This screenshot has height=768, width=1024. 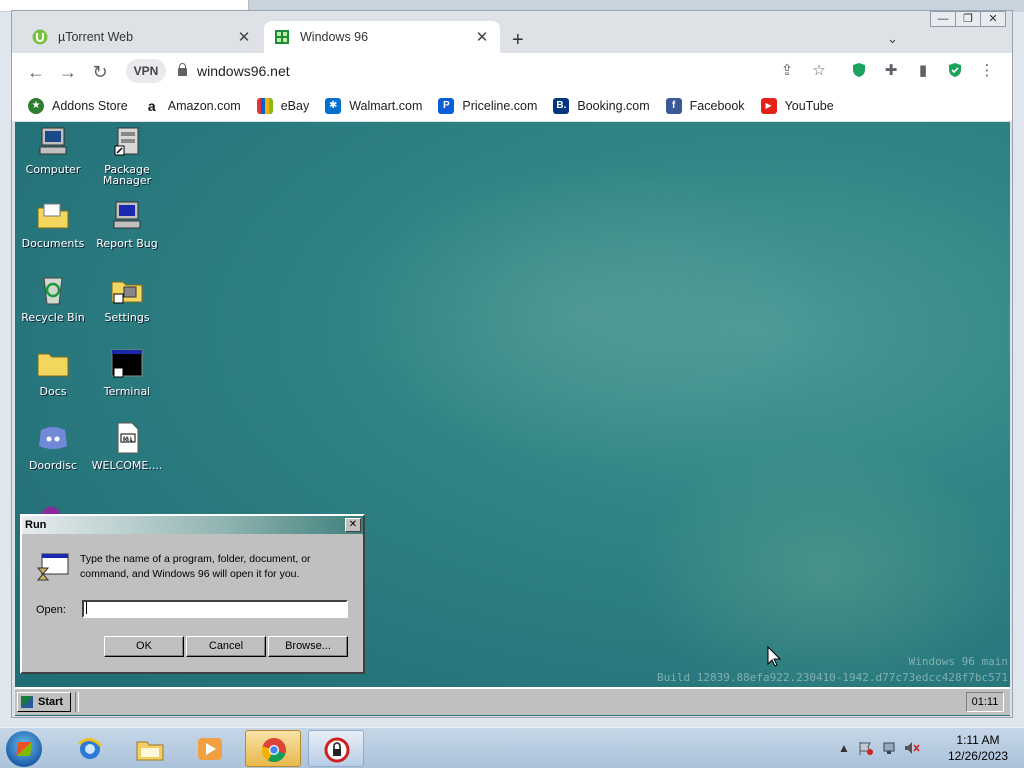 What do you see at coordinates (561, 106) in the screenshot?
I see `booking-icon: B.` at bounding box center [561, 106].